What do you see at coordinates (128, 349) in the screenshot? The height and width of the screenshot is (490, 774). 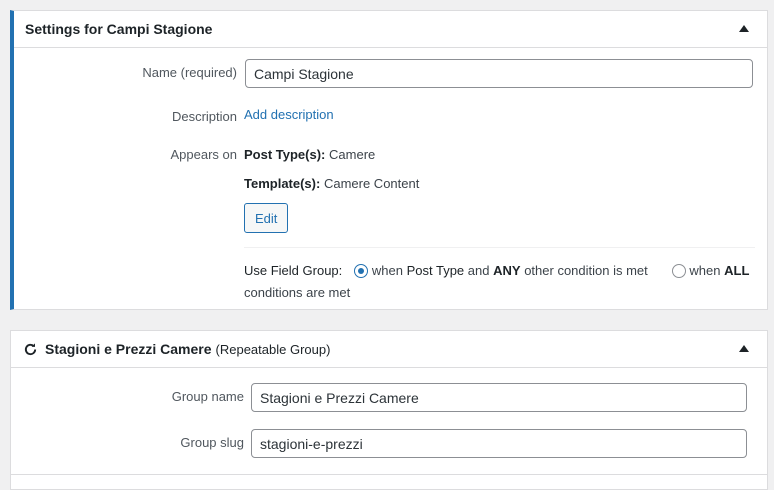 I see `repeatable-group-title: Stagioni e Prezzi Camere` at bounding box center [128, 349].